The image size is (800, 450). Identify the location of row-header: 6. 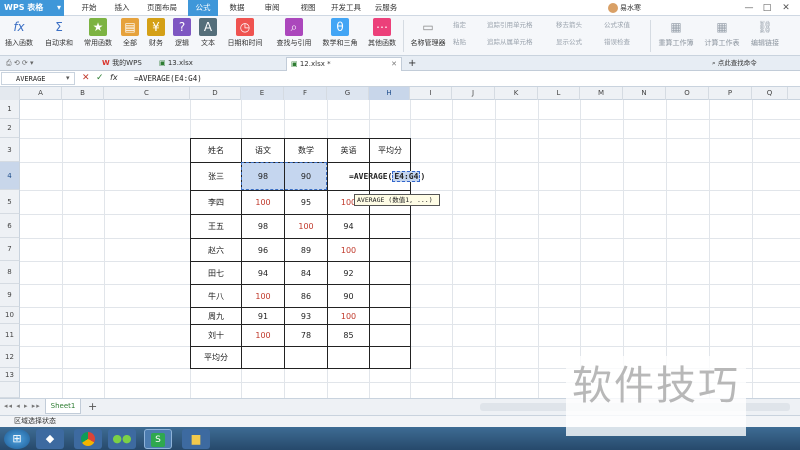
(10, 226).